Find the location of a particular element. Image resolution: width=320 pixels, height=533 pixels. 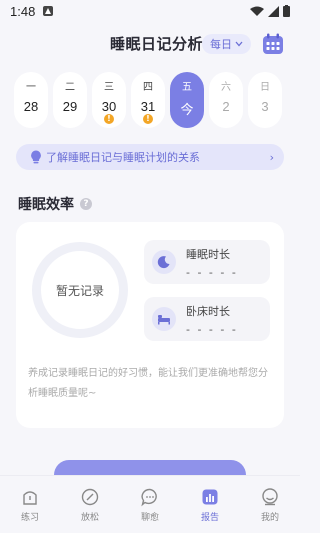

week-strip: 一 28 二 29 三 30 ! 四 31 ! 五 今 六 2 日 3 is located at coordinates (151, 100).